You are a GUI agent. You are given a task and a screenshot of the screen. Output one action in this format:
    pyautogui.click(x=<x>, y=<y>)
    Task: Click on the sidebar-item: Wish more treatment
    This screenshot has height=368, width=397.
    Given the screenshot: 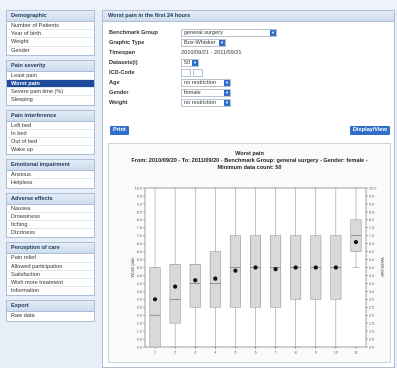 What is the action you would take?
    pyautogui.click(x=50, y=283)
    